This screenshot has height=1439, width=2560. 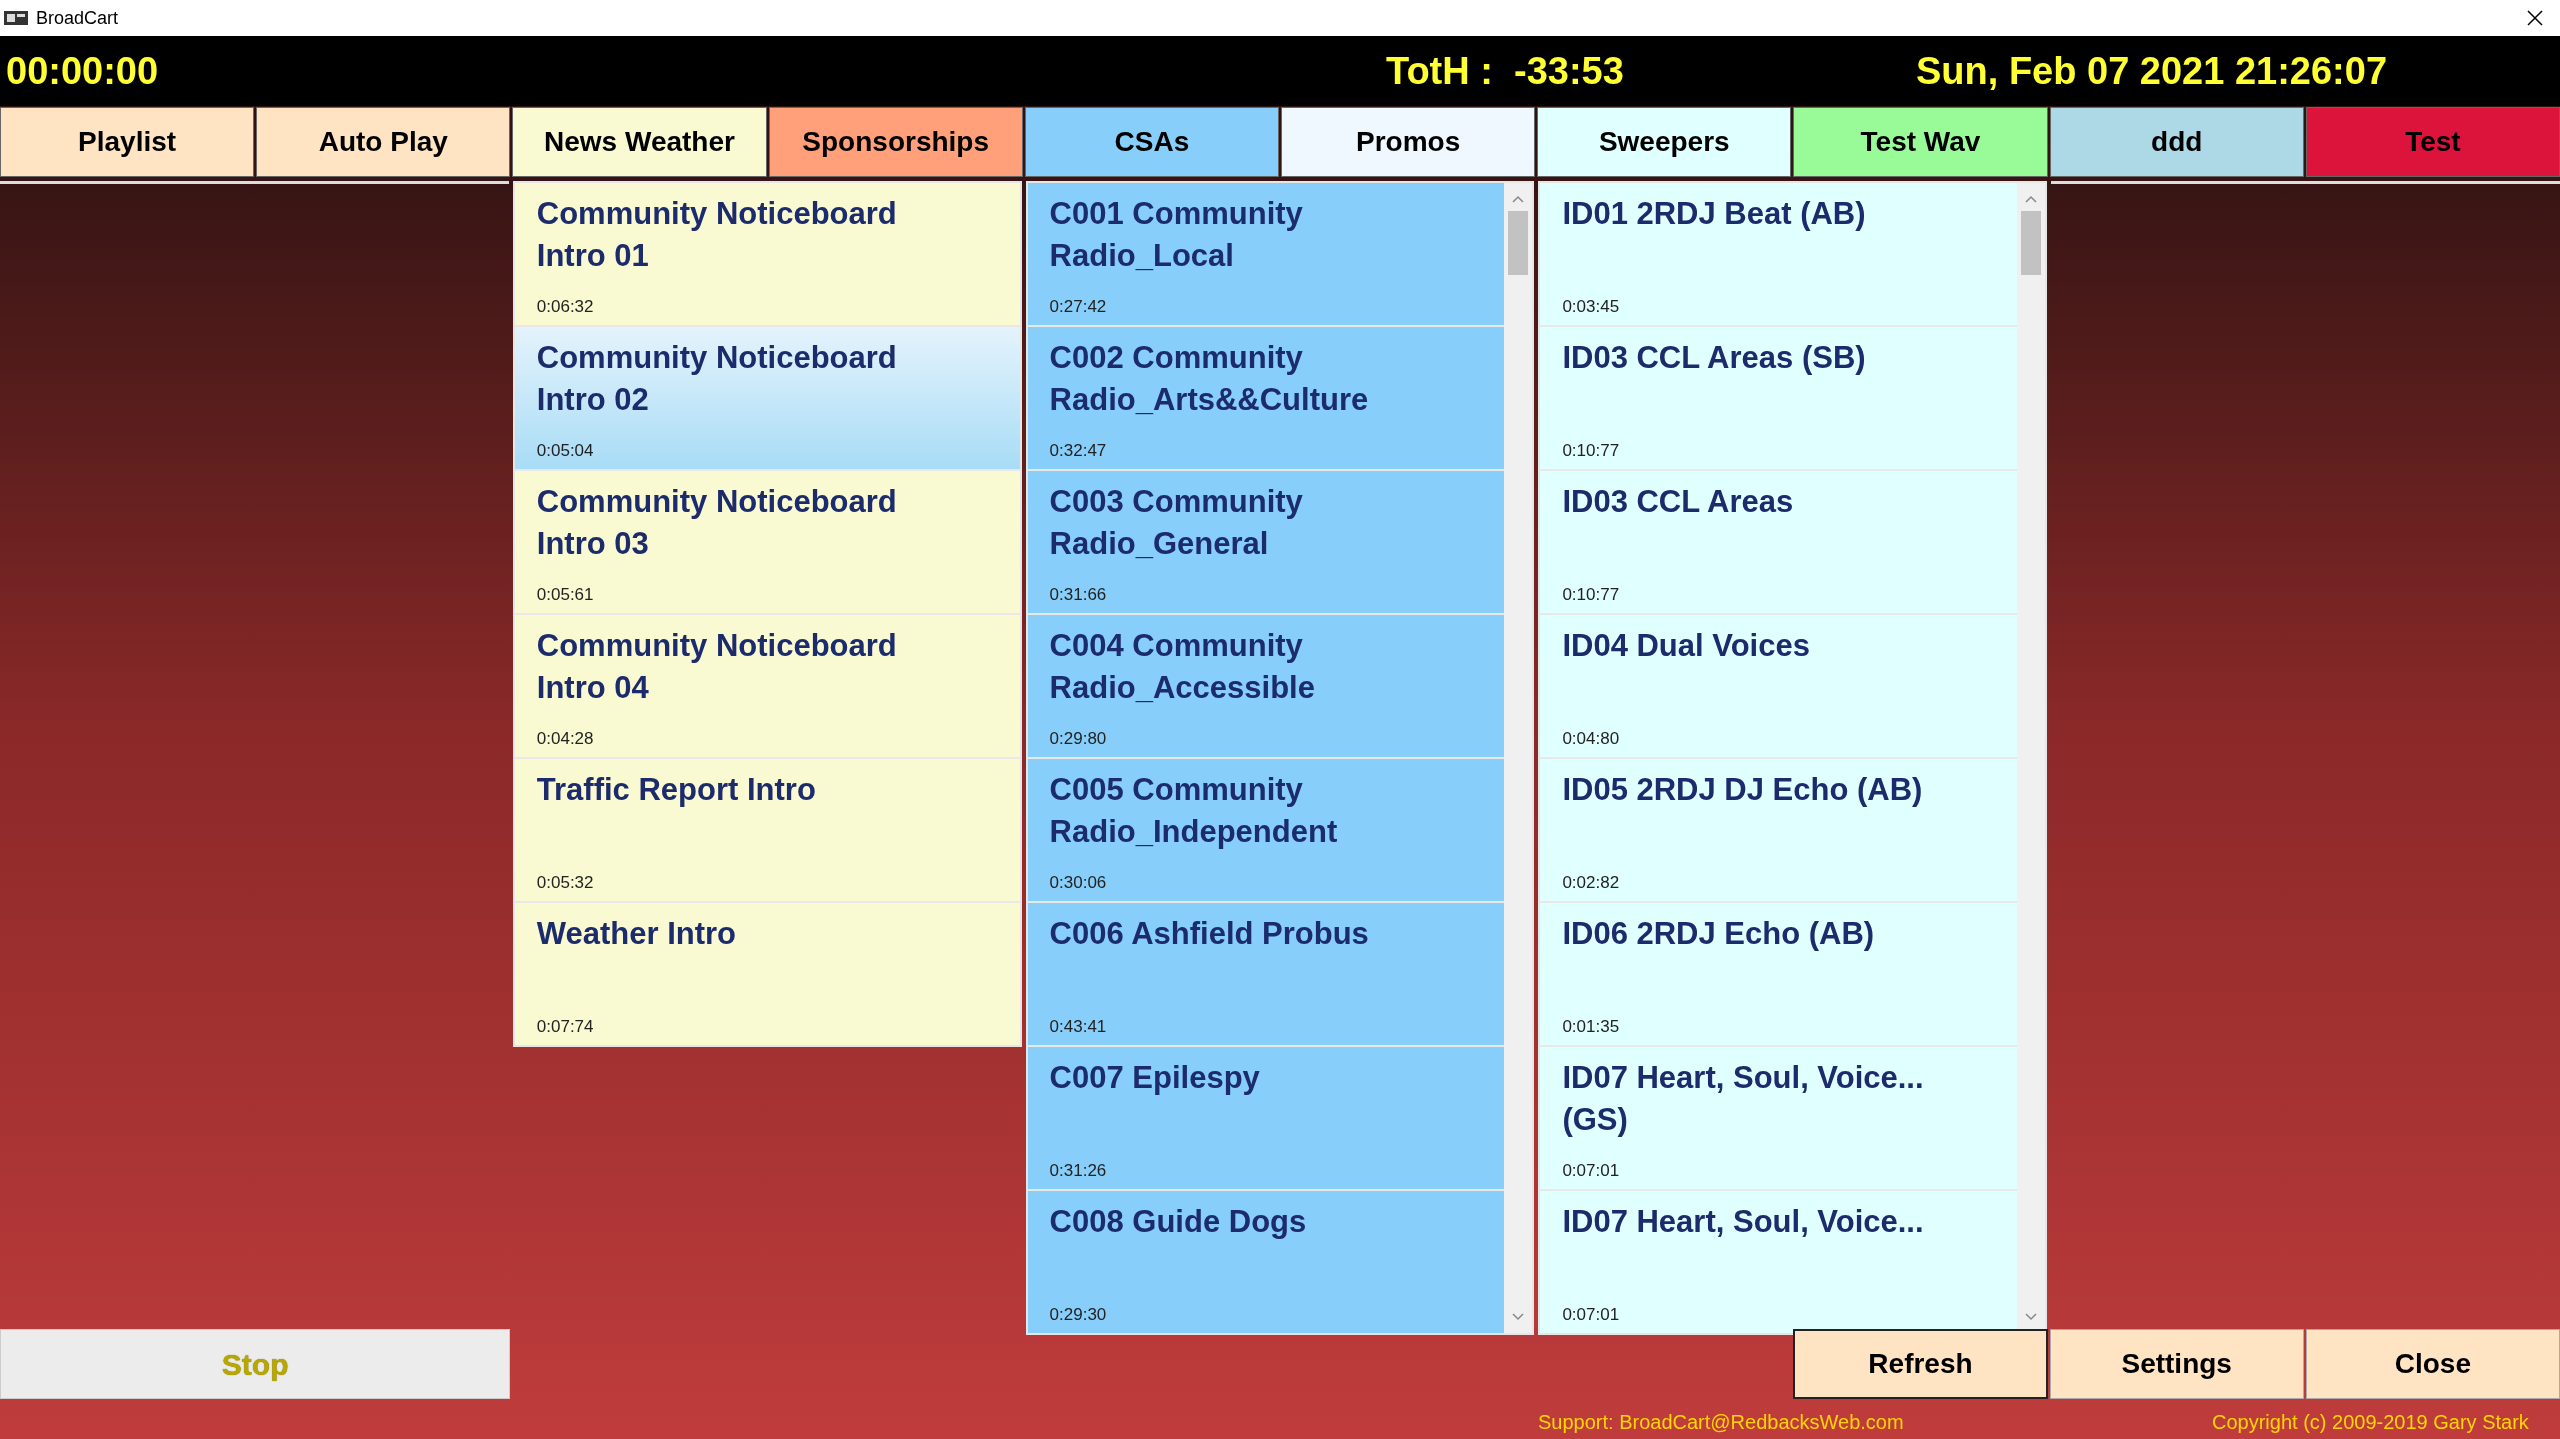 What do you see at coordinates (1266, 974) in the screenshot?
I see `cart-item: C006 Ashfield Probus 0:43:41` at bounding box center [1266, 974].